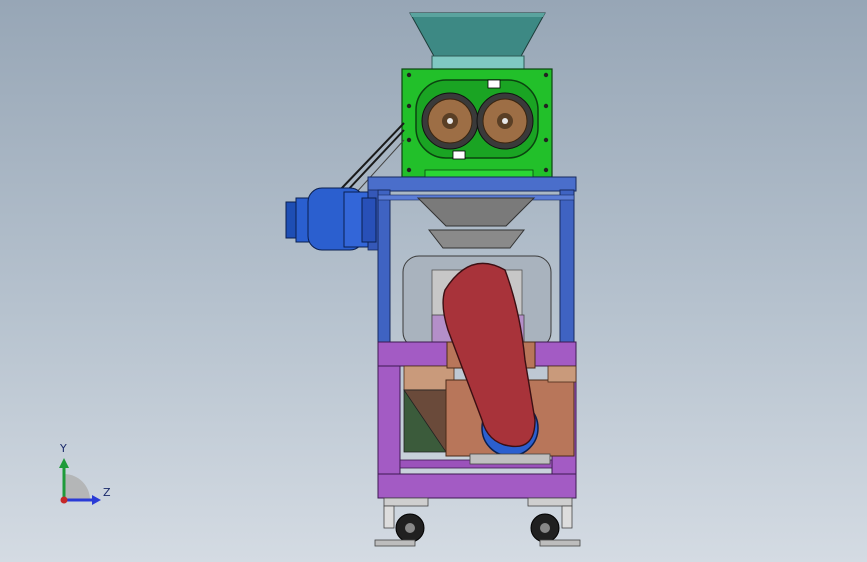 This screenshot has width=867, height=562. Describe the element at coordinates (476, 223) in the screenshot. I see `mid-funnel` at that location.